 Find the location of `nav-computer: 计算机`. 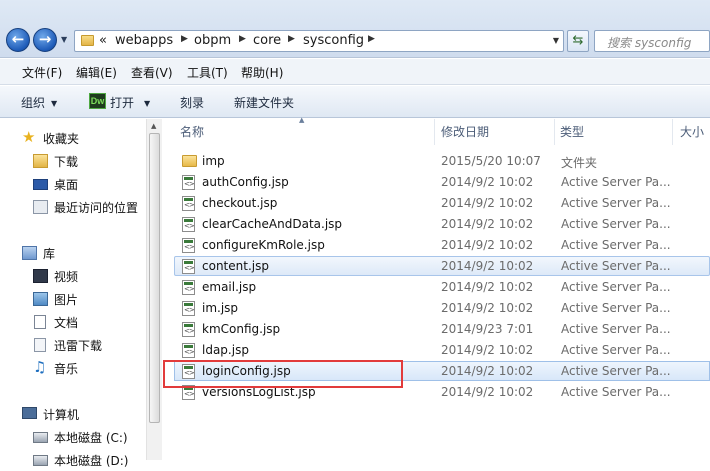

nav-computer: 计算机 is located at coordinates (73, 414).